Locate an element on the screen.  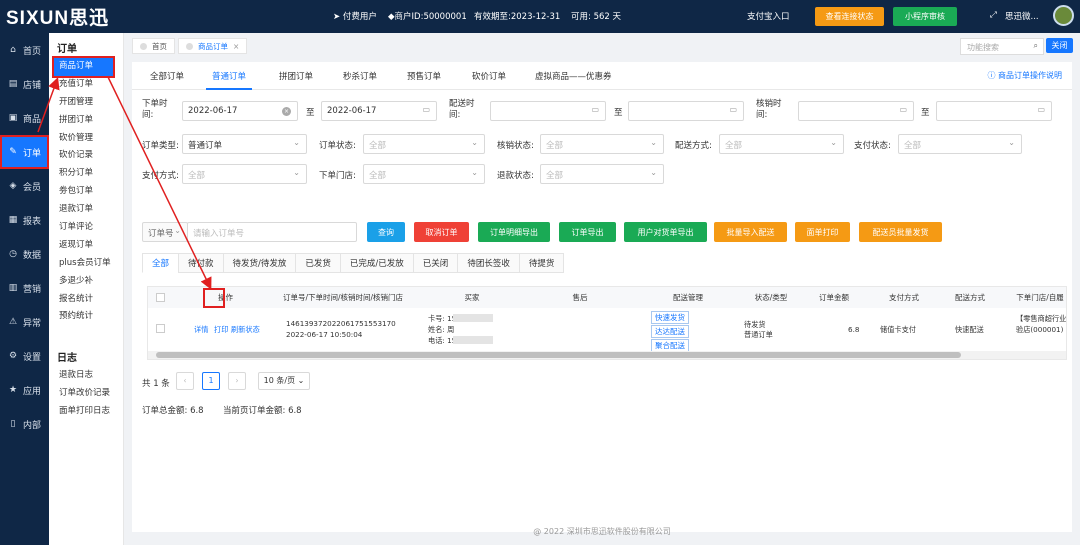
start-date-input: 2022-06-17 × is located at coordinates (240, 111).